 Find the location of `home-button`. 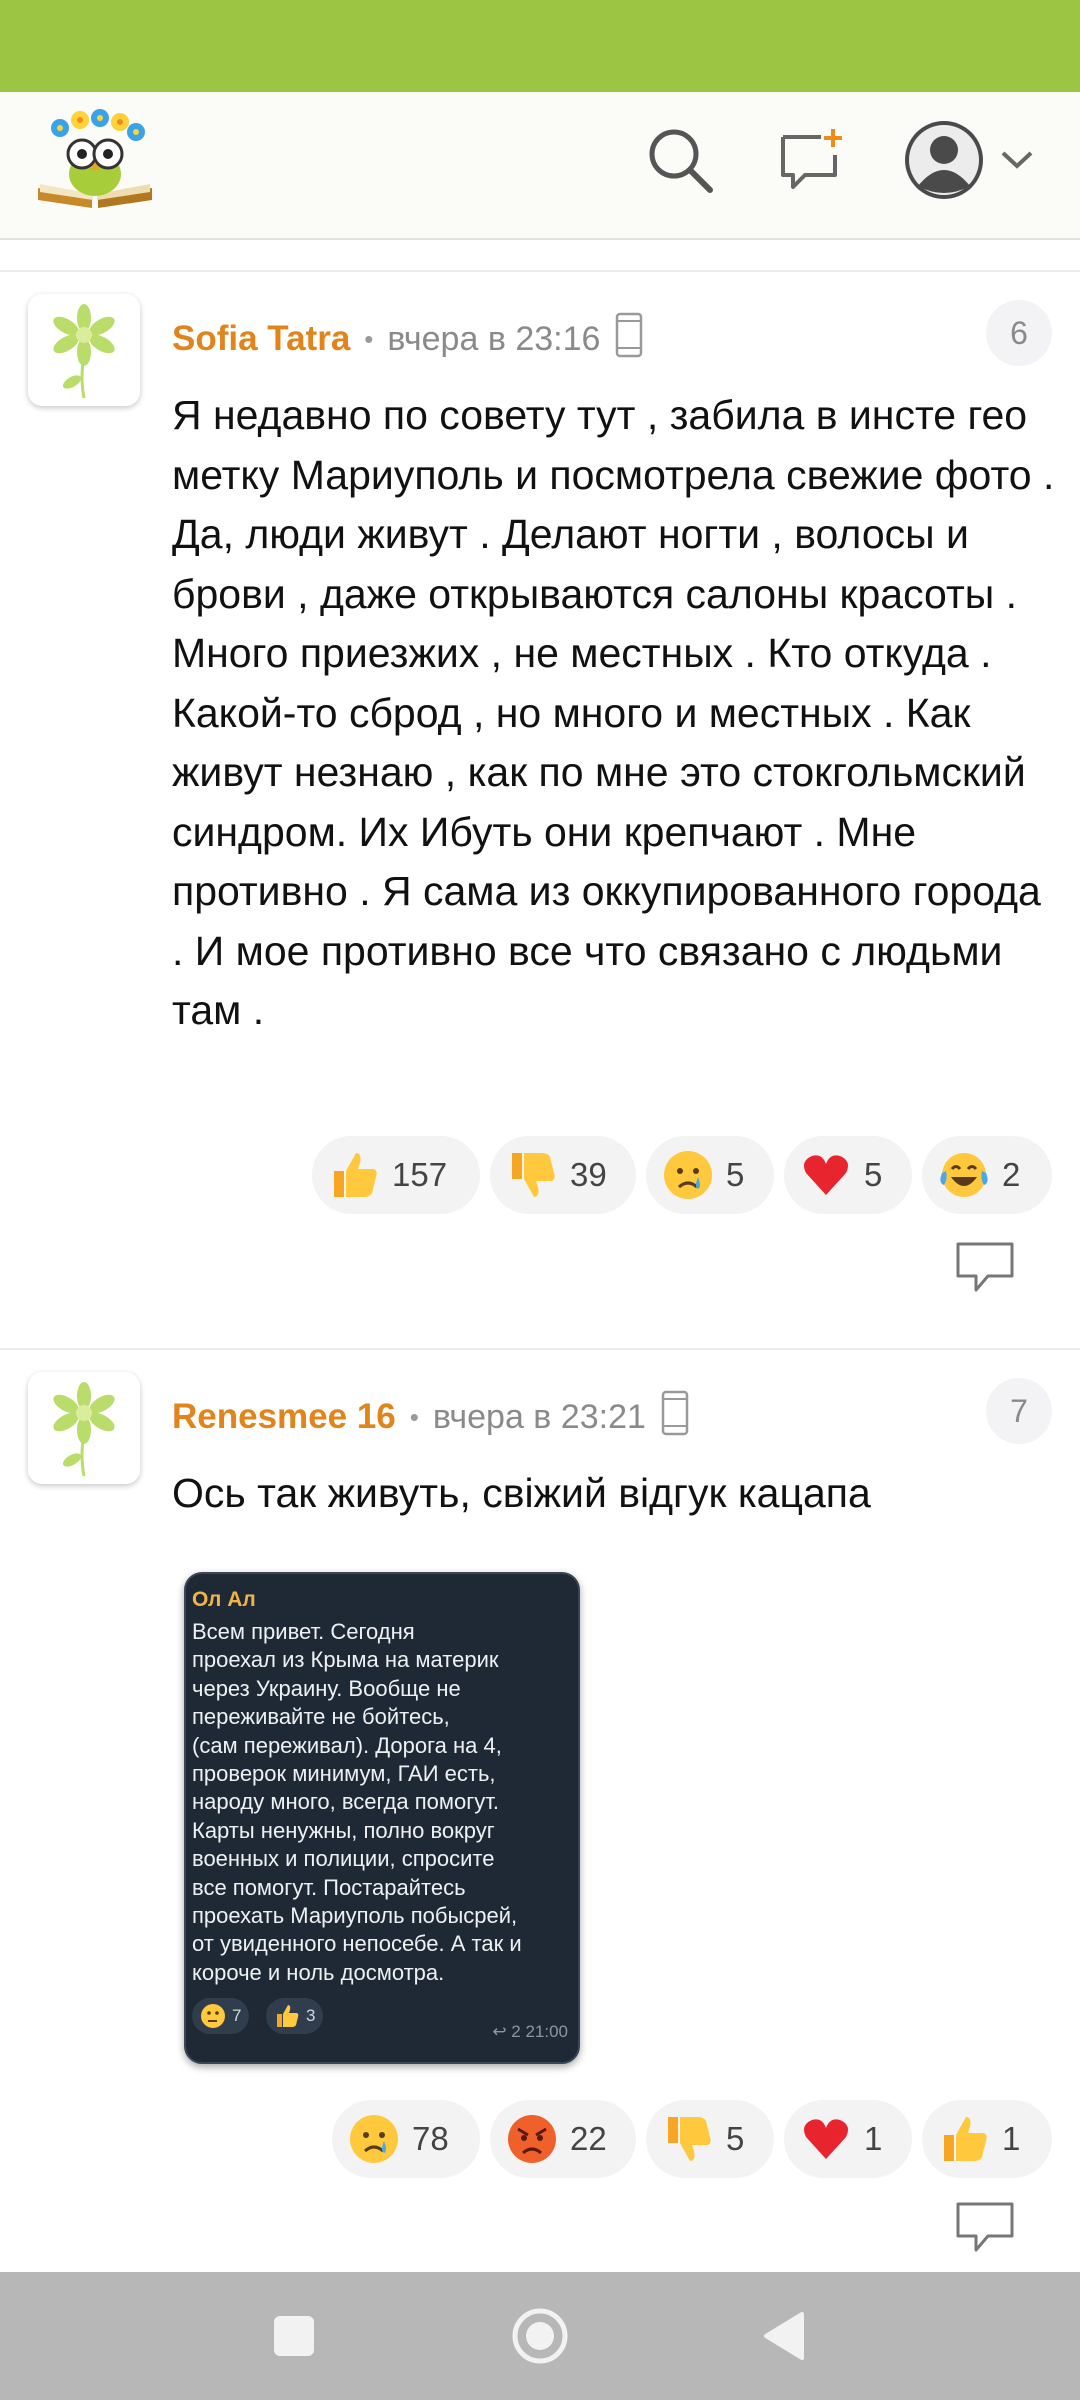

home-button is located at coordinates (540, 2338).